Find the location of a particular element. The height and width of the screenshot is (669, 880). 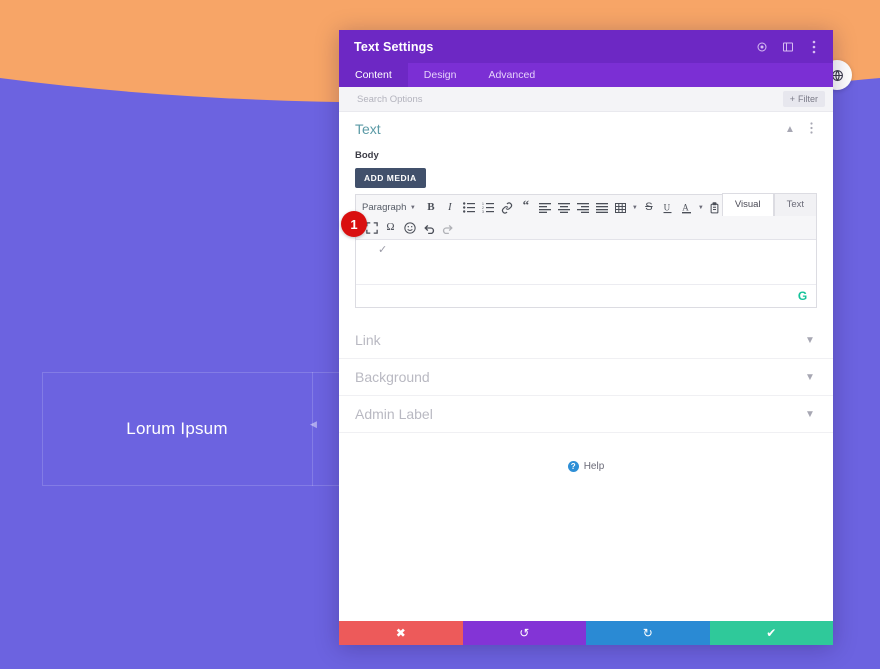

discard-button: ✖ is located at coordinates (401, 633).